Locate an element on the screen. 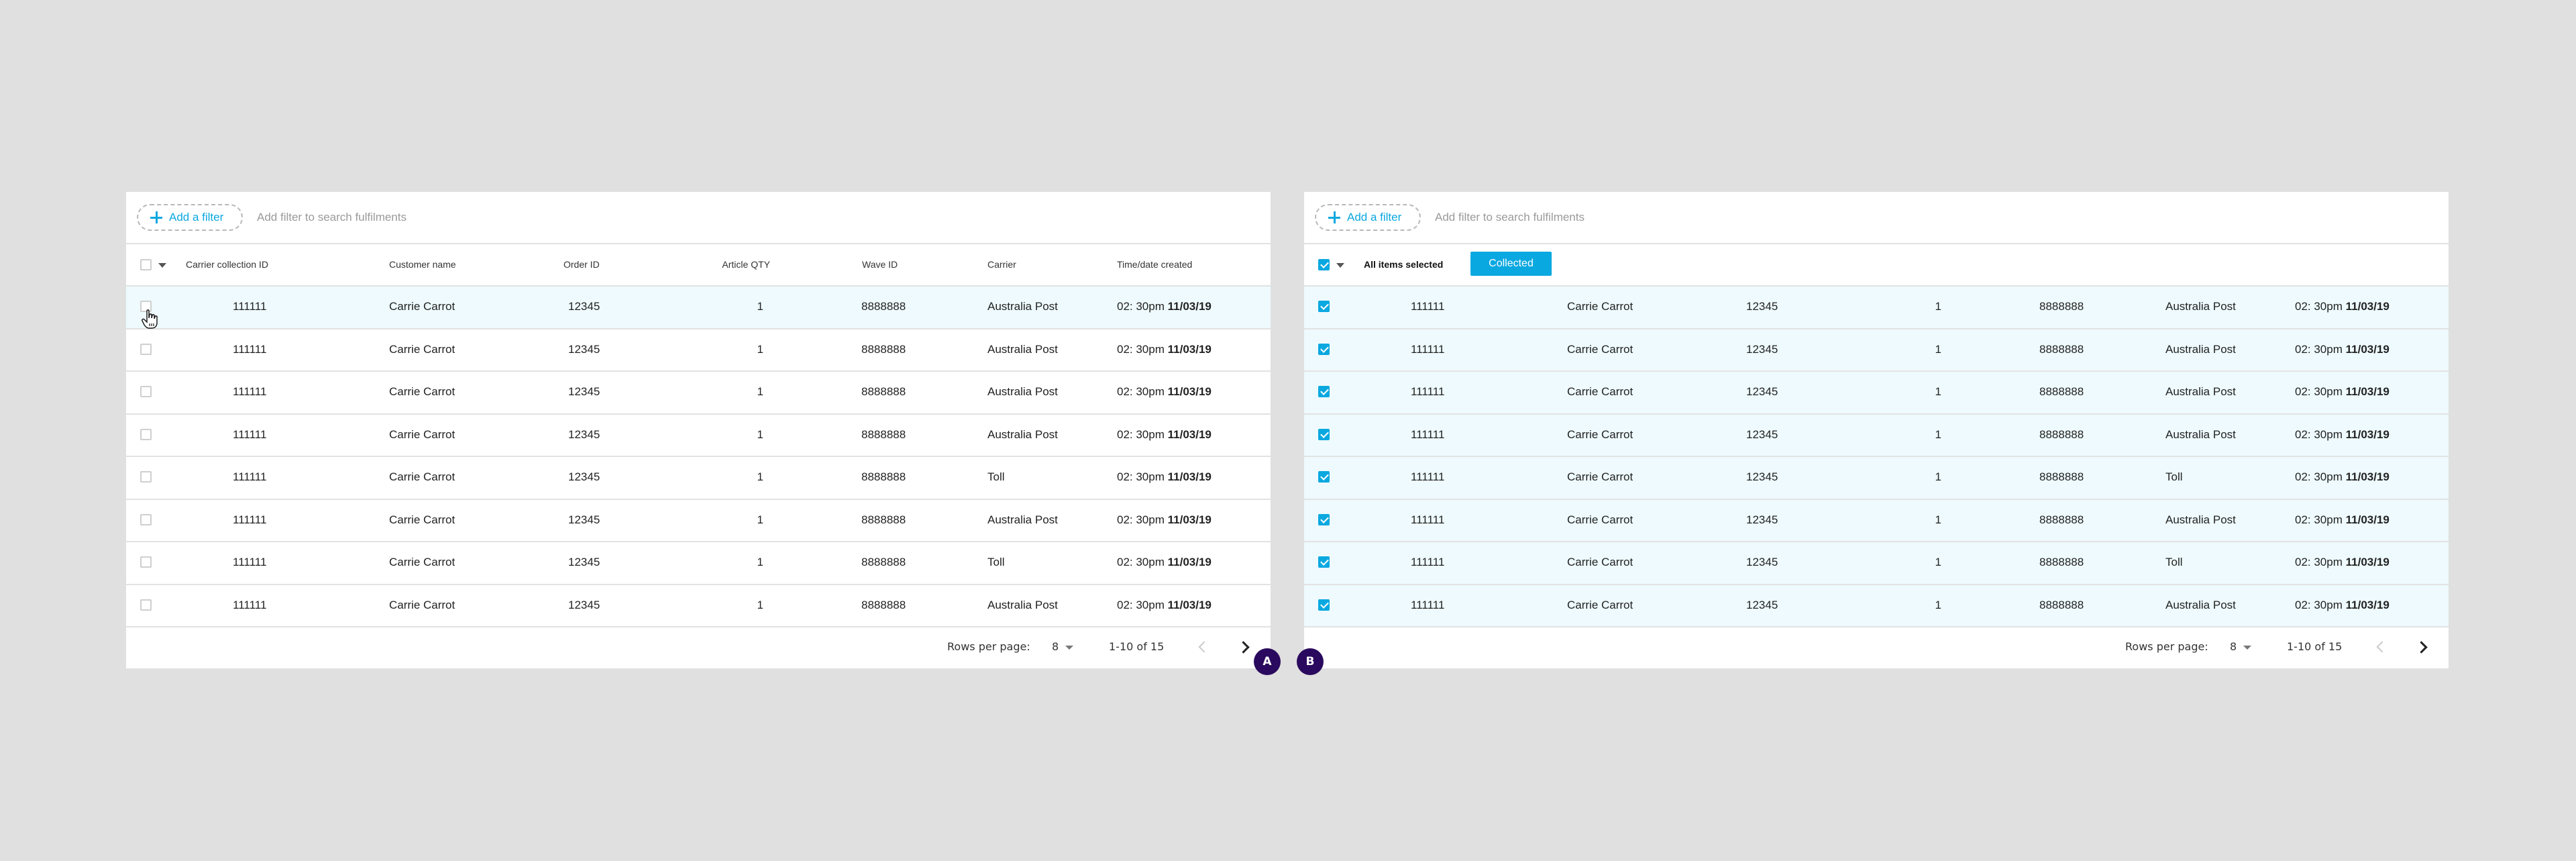  column-header-carrier: Carrier is located at coordinates (1001, 264).